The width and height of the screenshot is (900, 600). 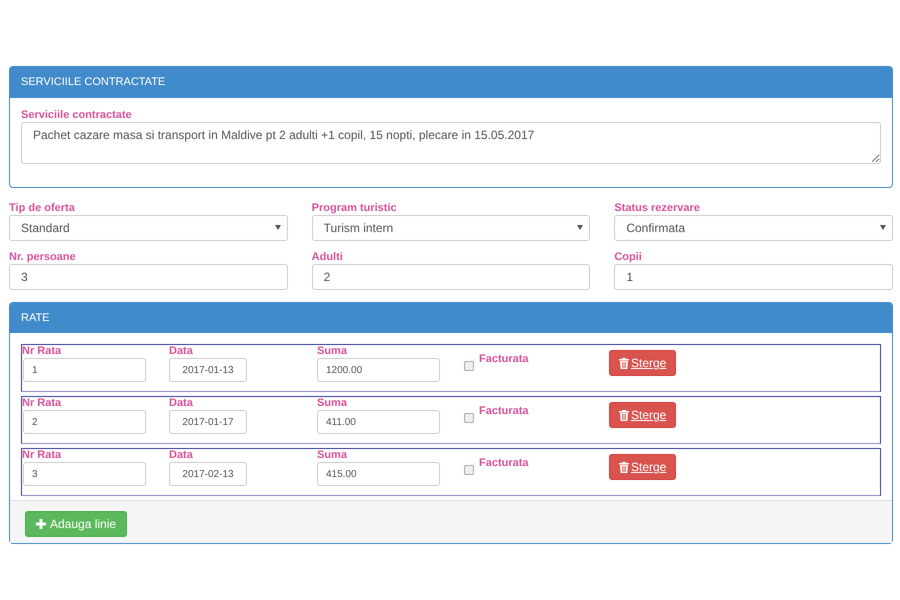 What do you see at coordinates (753, 227) in the screenshot?
I see `select-field: Confirmata` at bounding box center [753, 227].